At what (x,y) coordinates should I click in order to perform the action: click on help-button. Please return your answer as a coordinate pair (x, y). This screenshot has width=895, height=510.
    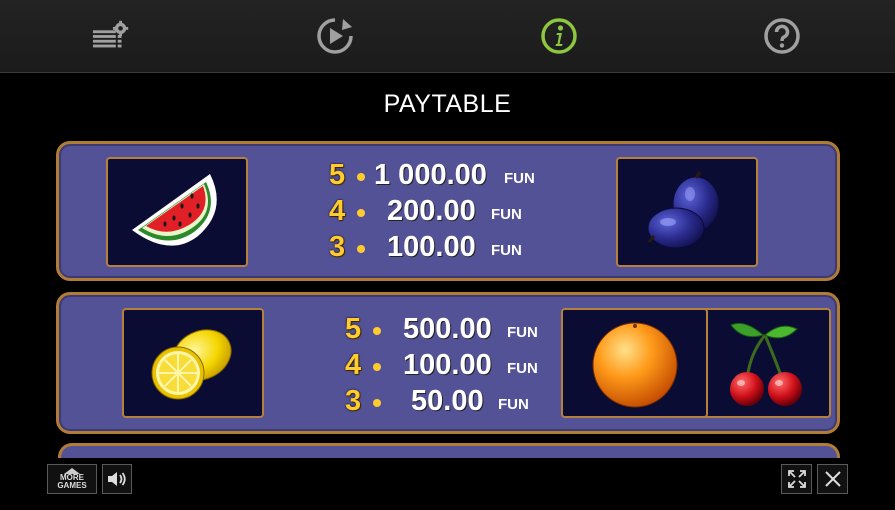
    Looking at the image, I should click on (782, 36).